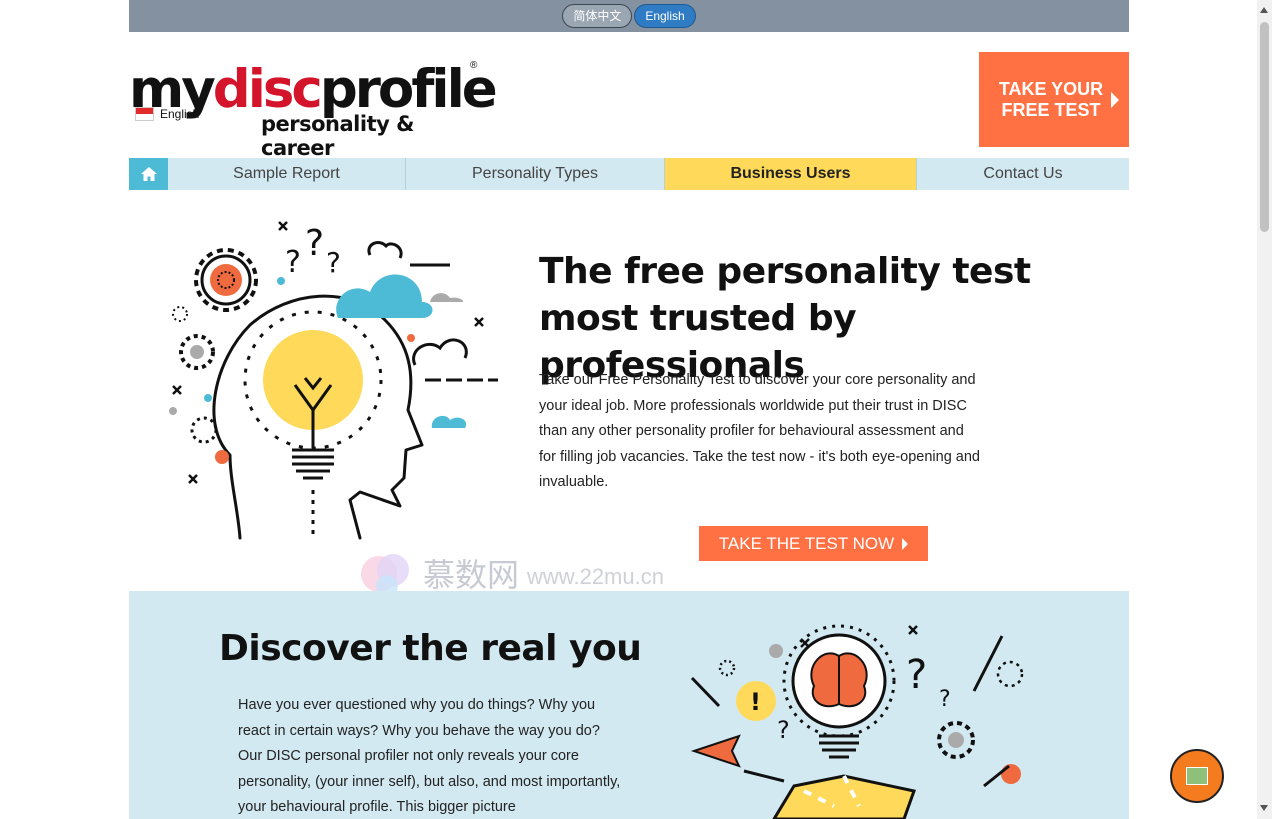 The image size is (1272, 819). Describe the element at coordinates (144, 114) in the screenshot. I see `flag-icon` at that location.